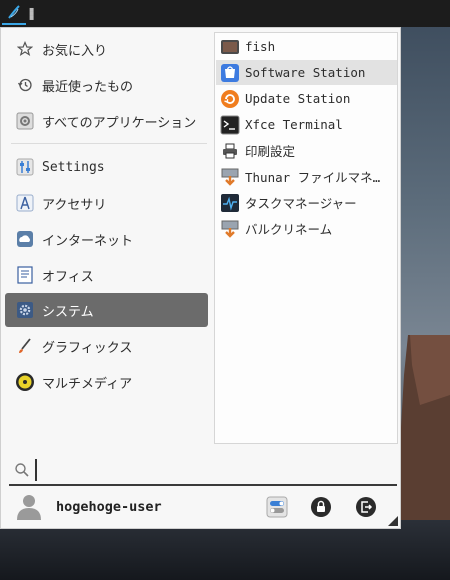  I want to click on app-item-xfce-terminal: Xfce Terminal, so click(306, 124).